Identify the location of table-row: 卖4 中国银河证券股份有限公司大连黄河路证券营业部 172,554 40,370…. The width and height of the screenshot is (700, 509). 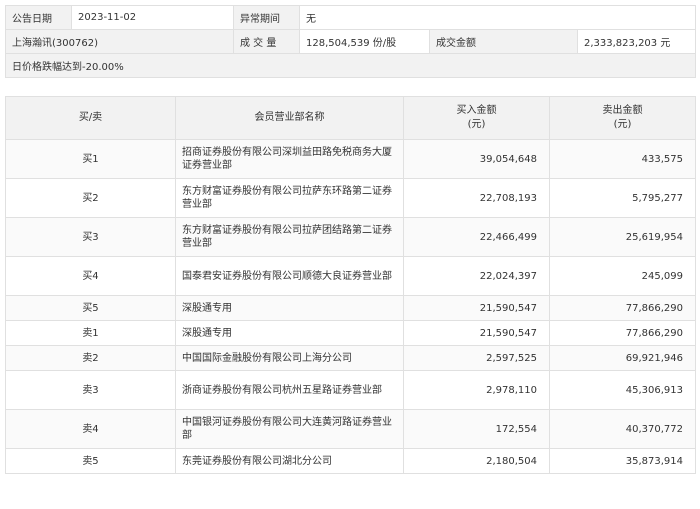
(350, 429).